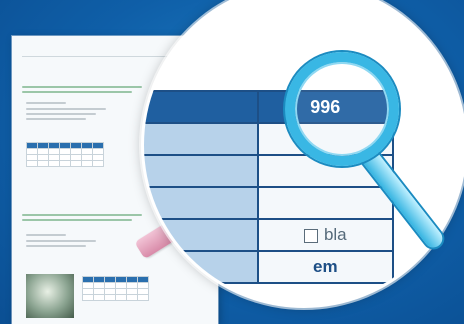 The width and height of the screenshot is (464, 324). I want to click on cell-label-text: nterior, so click(154, 266).